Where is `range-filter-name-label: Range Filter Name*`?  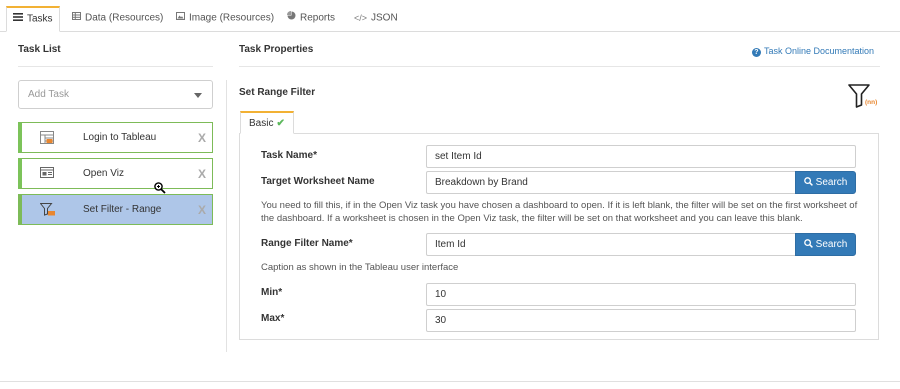 range-filter-name-label: Range Filter Name* is located at coordinates (307, 243).